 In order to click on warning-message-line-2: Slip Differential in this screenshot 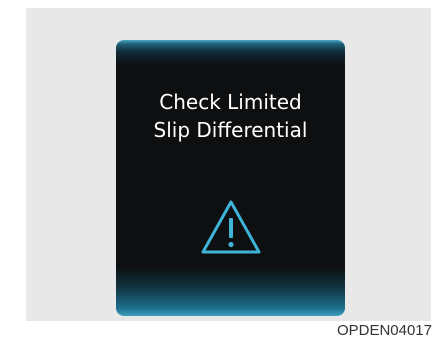, I will do `click(230, 130)`.